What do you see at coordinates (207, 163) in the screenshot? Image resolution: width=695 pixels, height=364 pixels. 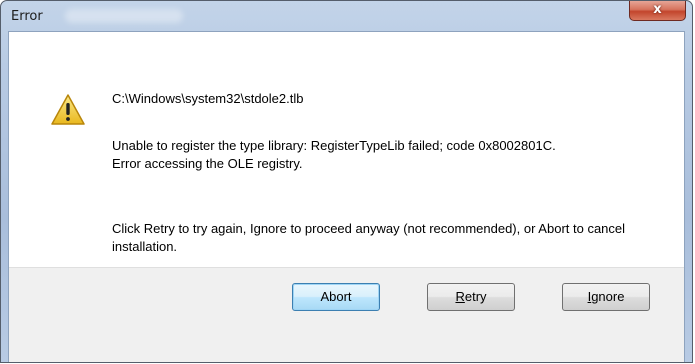 I see `error-line-2: Error accessing the OLE registry.` at bounding box center [207, 163].